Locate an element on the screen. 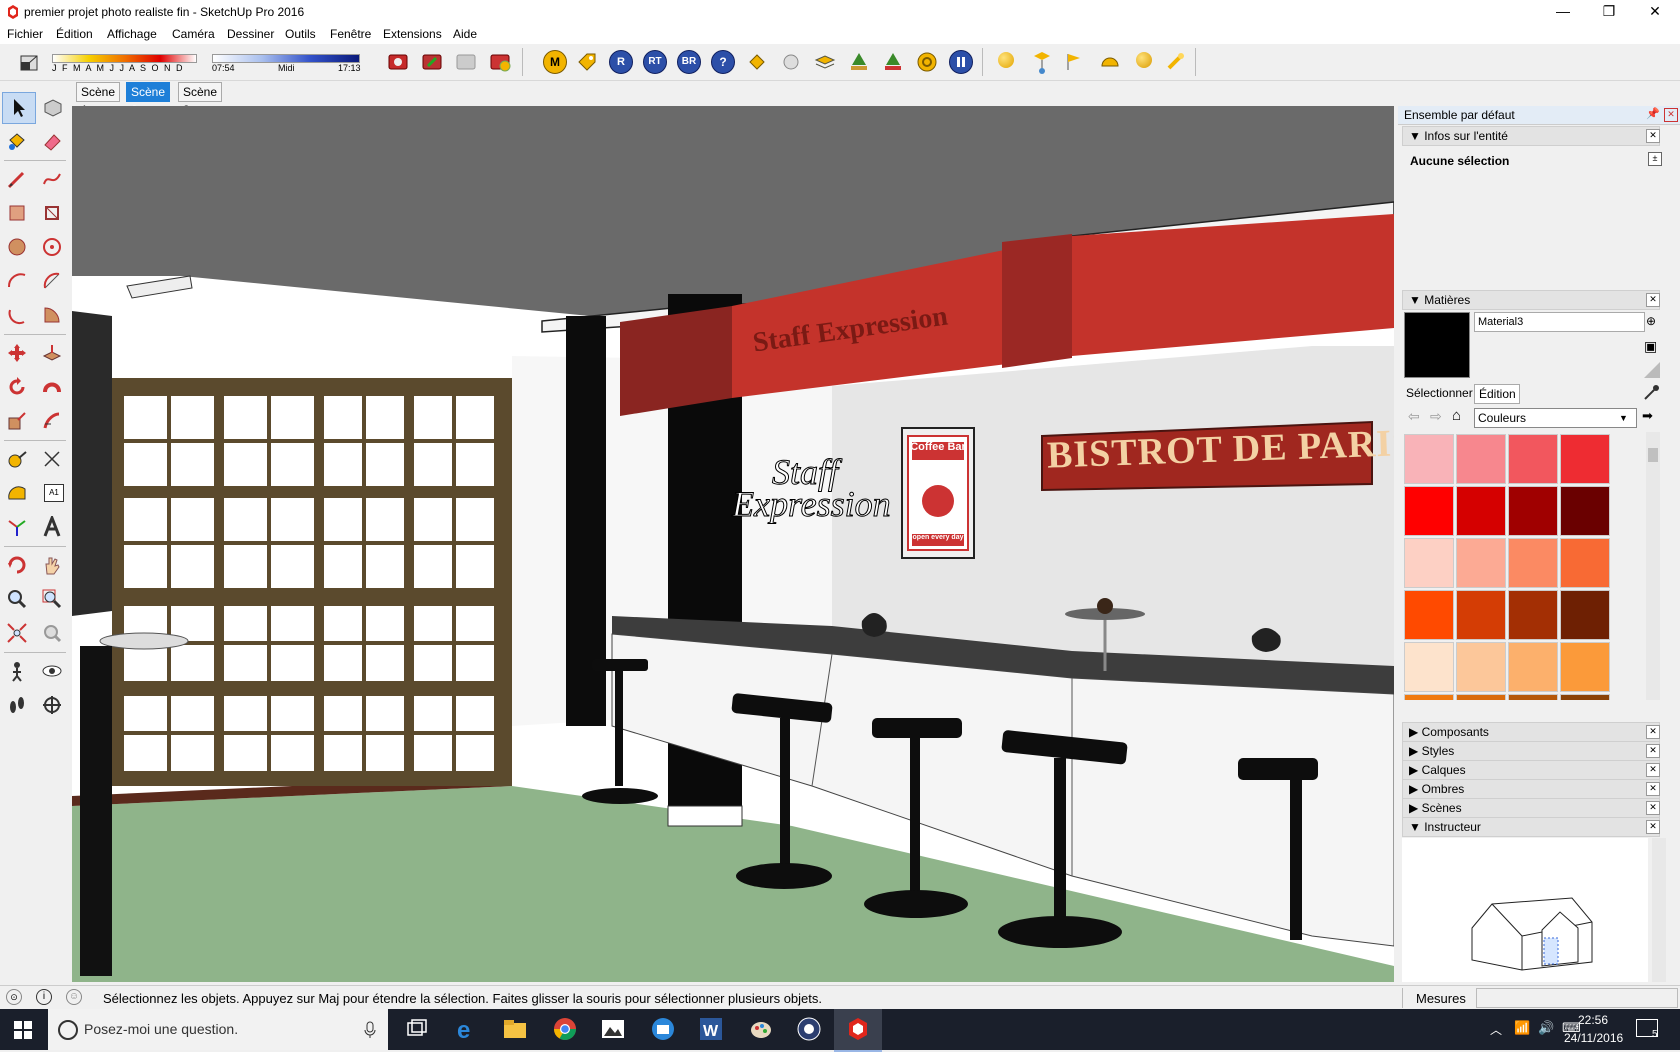 The width and height of the screenshot is (1680, 1052). create-material-icon: ⊕ is located at coordinates (1651, 321).